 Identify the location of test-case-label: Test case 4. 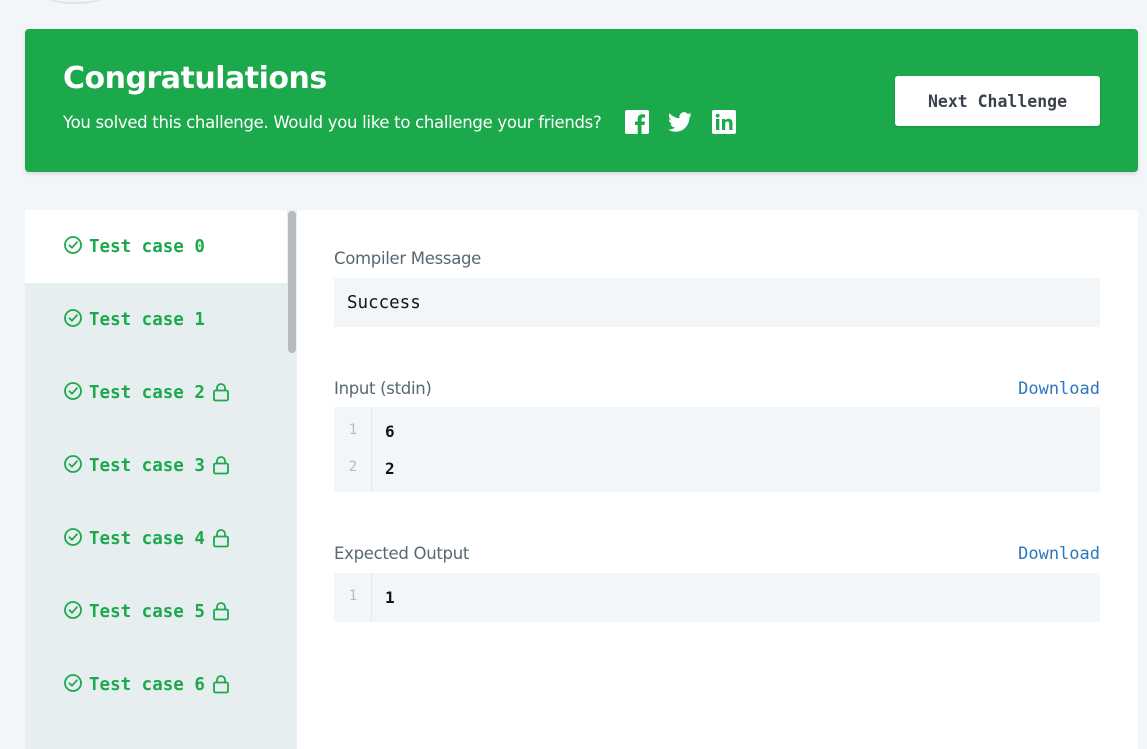
(147, 538).